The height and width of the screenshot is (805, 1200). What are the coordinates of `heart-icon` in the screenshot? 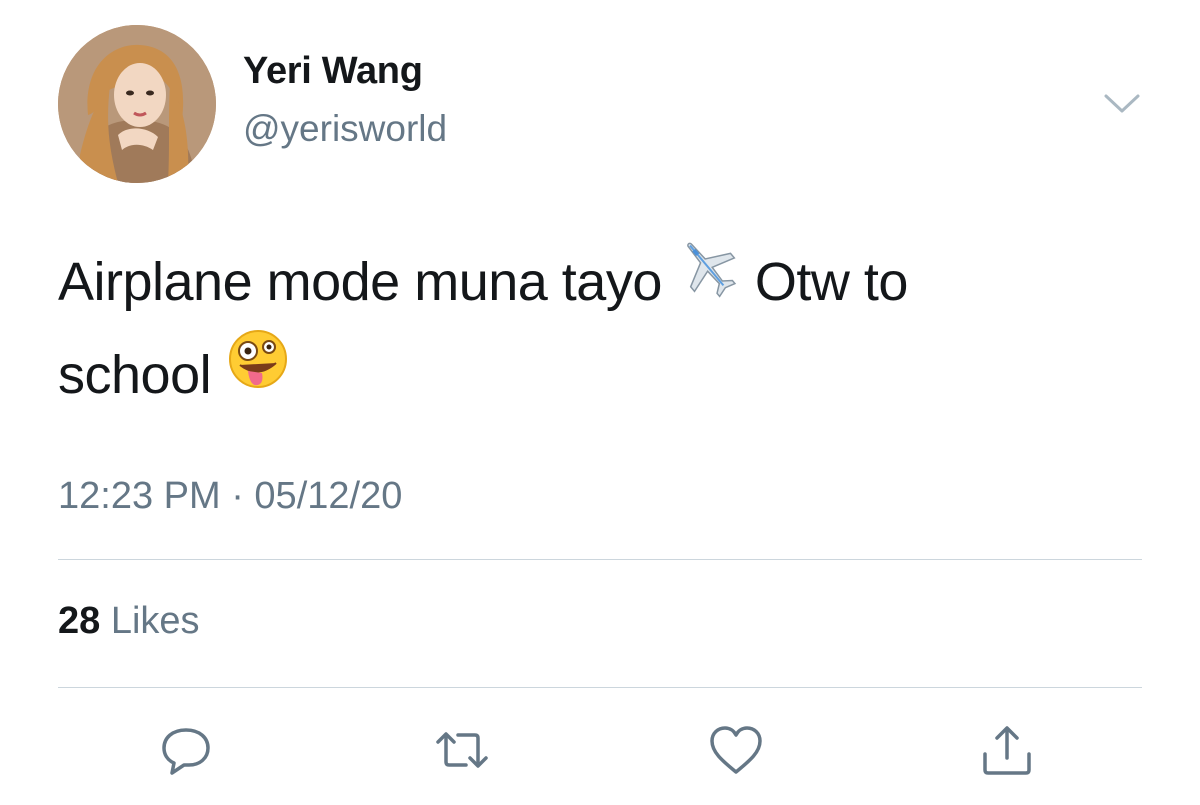 It's located at (736, 750).